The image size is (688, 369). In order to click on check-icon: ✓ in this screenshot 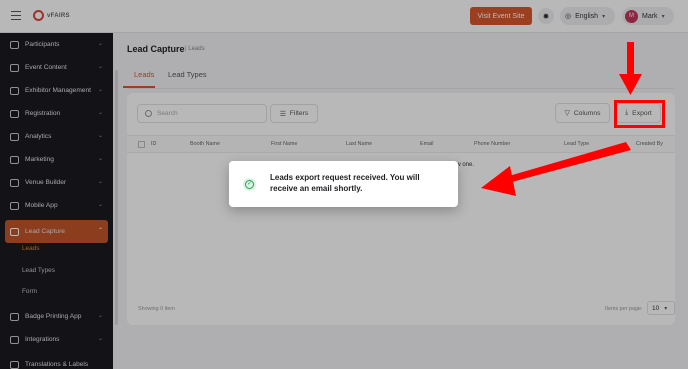, I will do `click(249, 184)`.